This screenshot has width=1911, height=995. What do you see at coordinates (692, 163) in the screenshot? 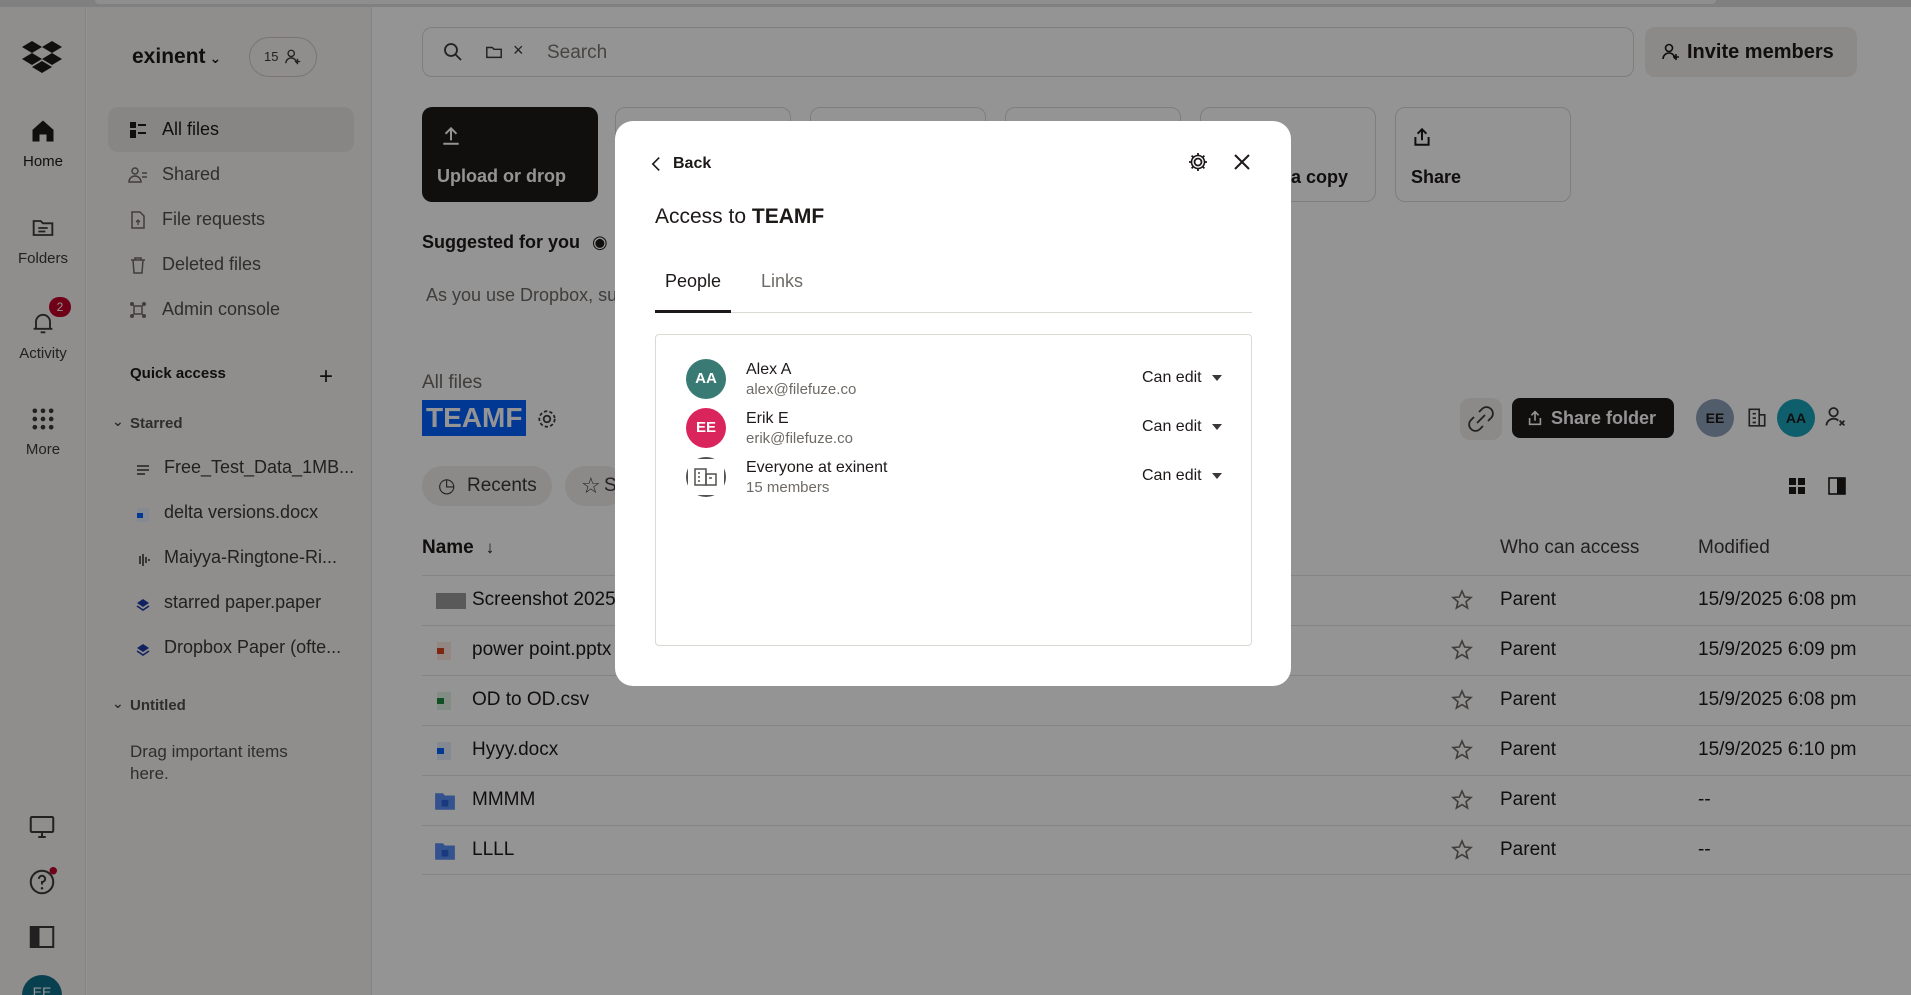
I see `back-label: Back` at bounding box center [692, 163].